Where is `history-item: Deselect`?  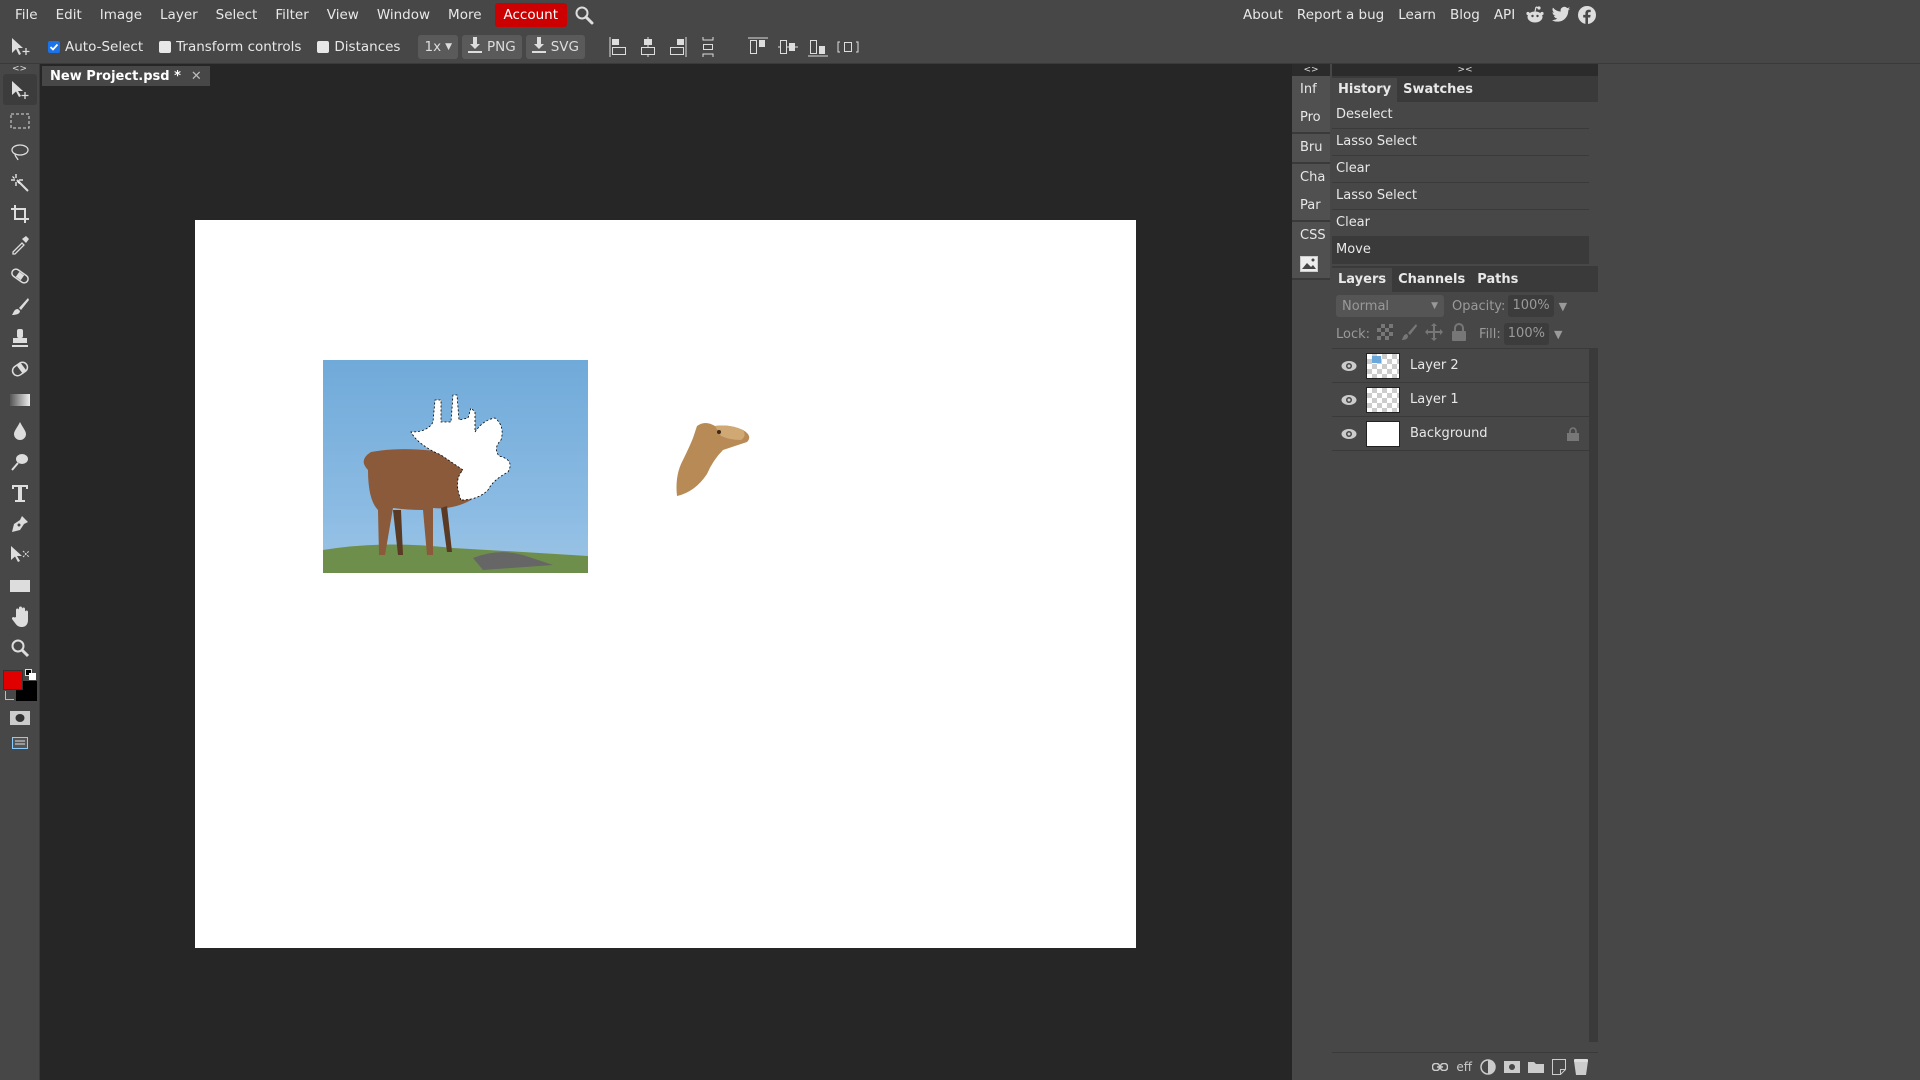
history-item: Deselect is located at coordinates (1460, 115).